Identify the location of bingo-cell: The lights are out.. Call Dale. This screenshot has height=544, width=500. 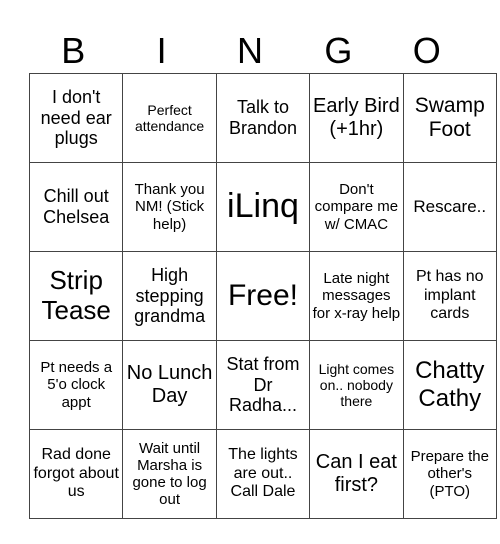
(263, 474).